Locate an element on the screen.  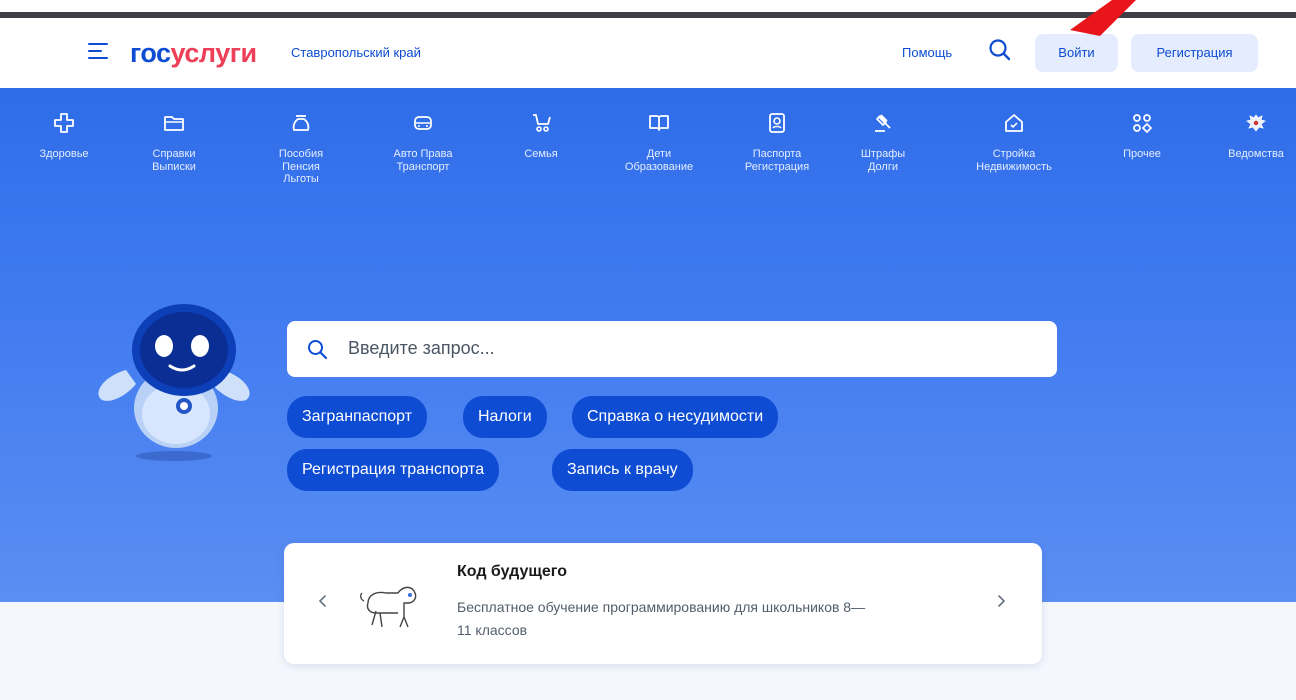
book-icon is located at coordinates (659, 123).